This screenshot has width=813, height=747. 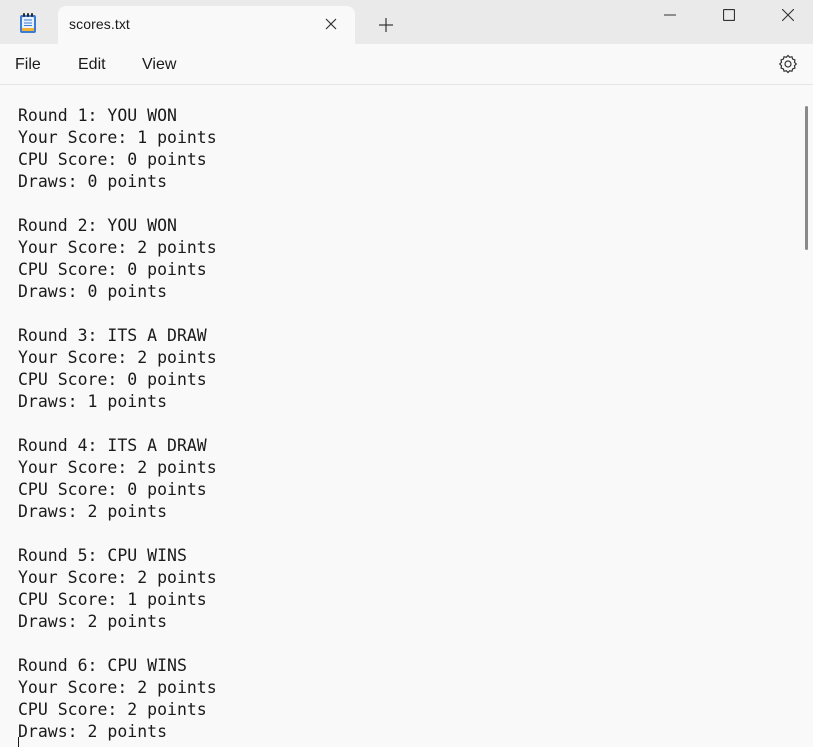 What do you see at coordinates (112, 335) in the screenshot?
I see `round-line: Round 3: ITS A DRAW` at bounding box center [112, 335].